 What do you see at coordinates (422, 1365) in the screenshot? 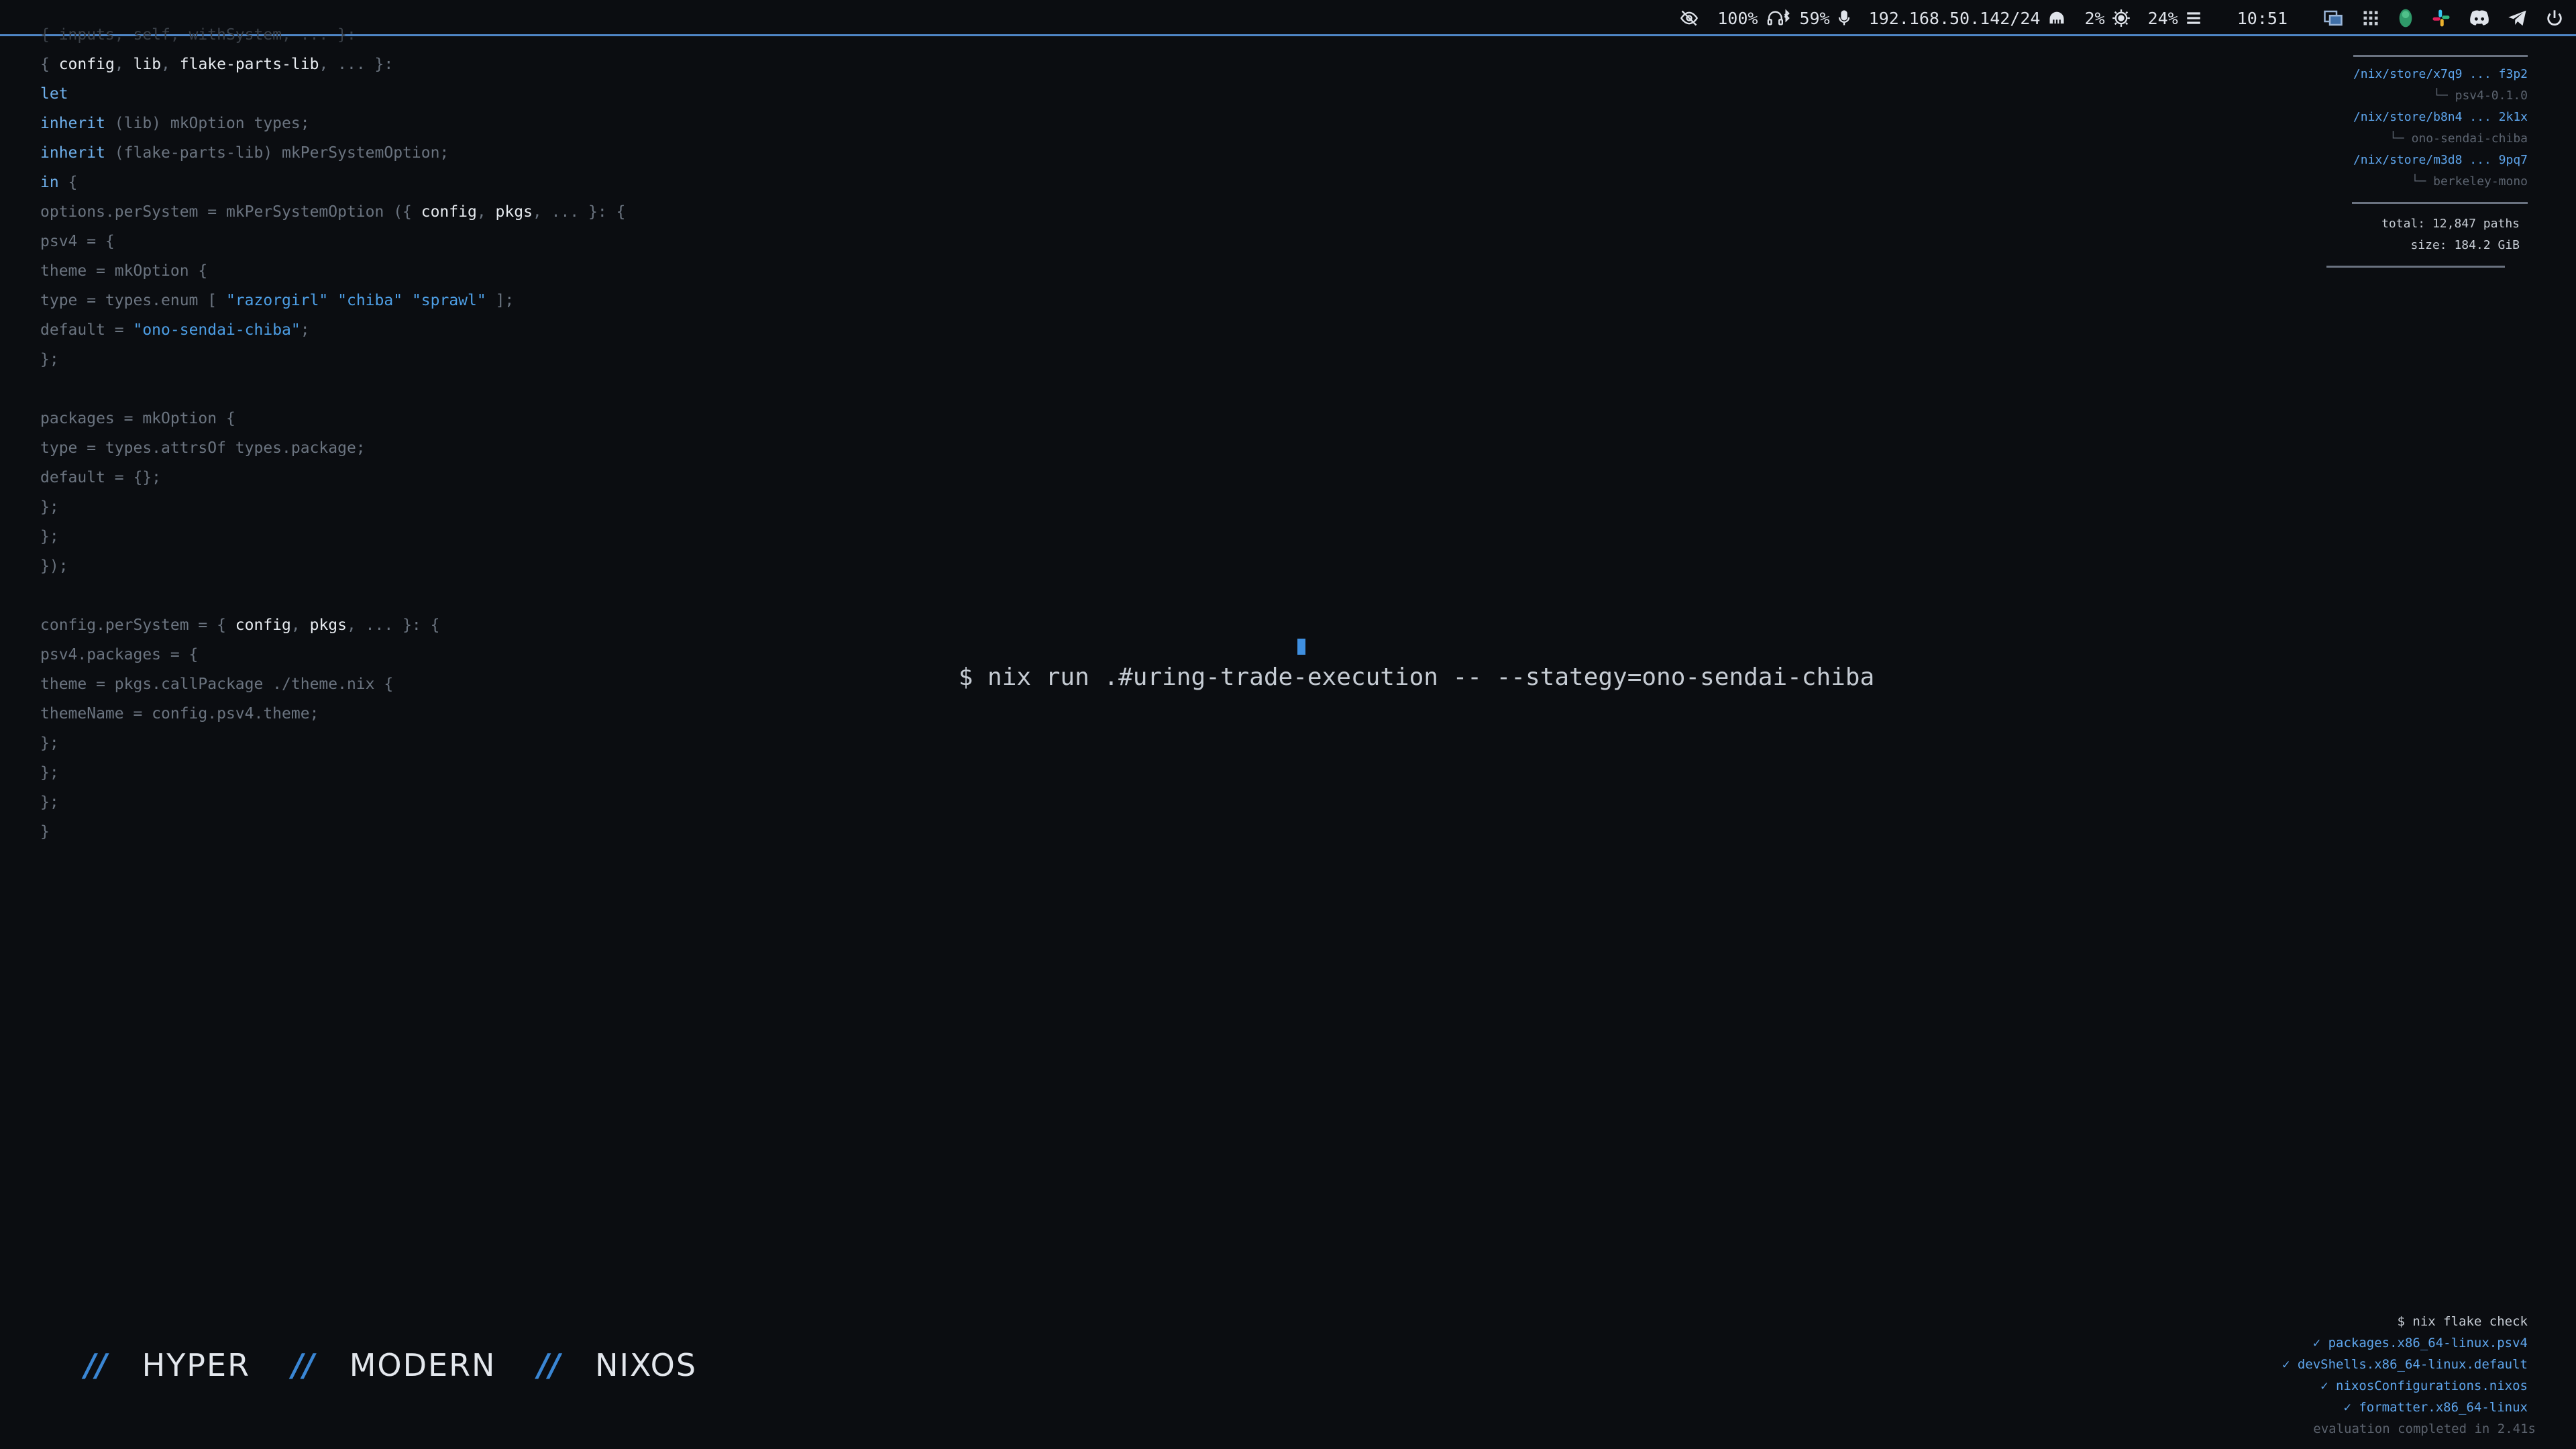
I see `brand-word-modern: MODERN` at bounding box center [422, 1365].